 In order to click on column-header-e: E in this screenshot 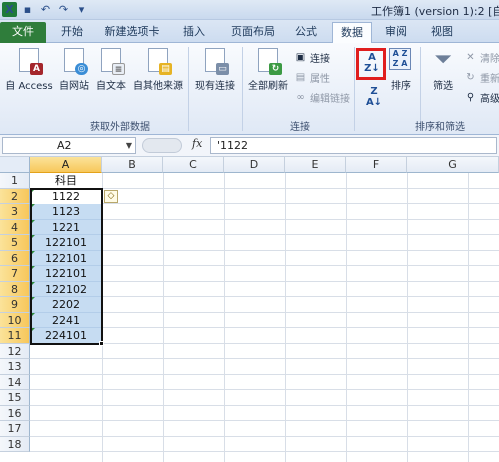, I will do `click(315, 165)`.